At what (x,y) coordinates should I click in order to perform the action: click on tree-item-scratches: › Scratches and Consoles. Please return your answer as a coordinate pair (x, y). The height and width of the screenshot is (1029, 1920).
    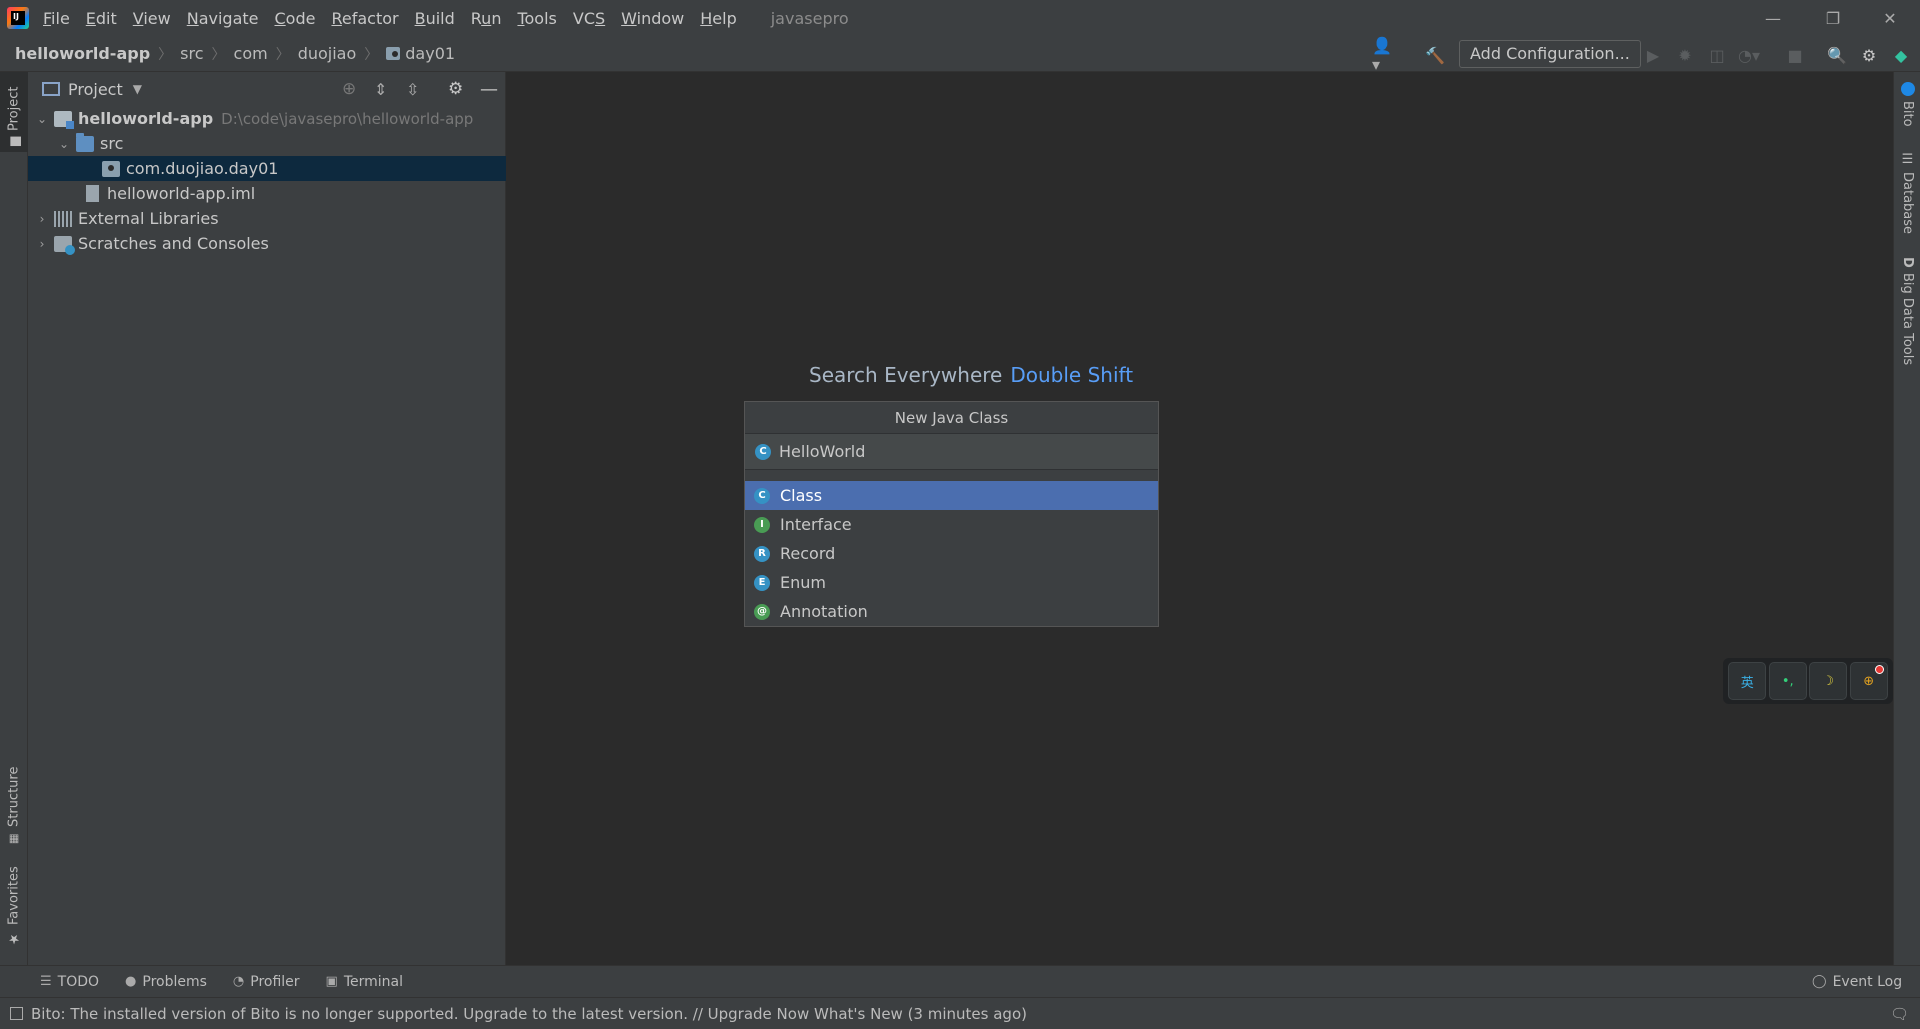
    Looking at the image, I should click on (267, 243).